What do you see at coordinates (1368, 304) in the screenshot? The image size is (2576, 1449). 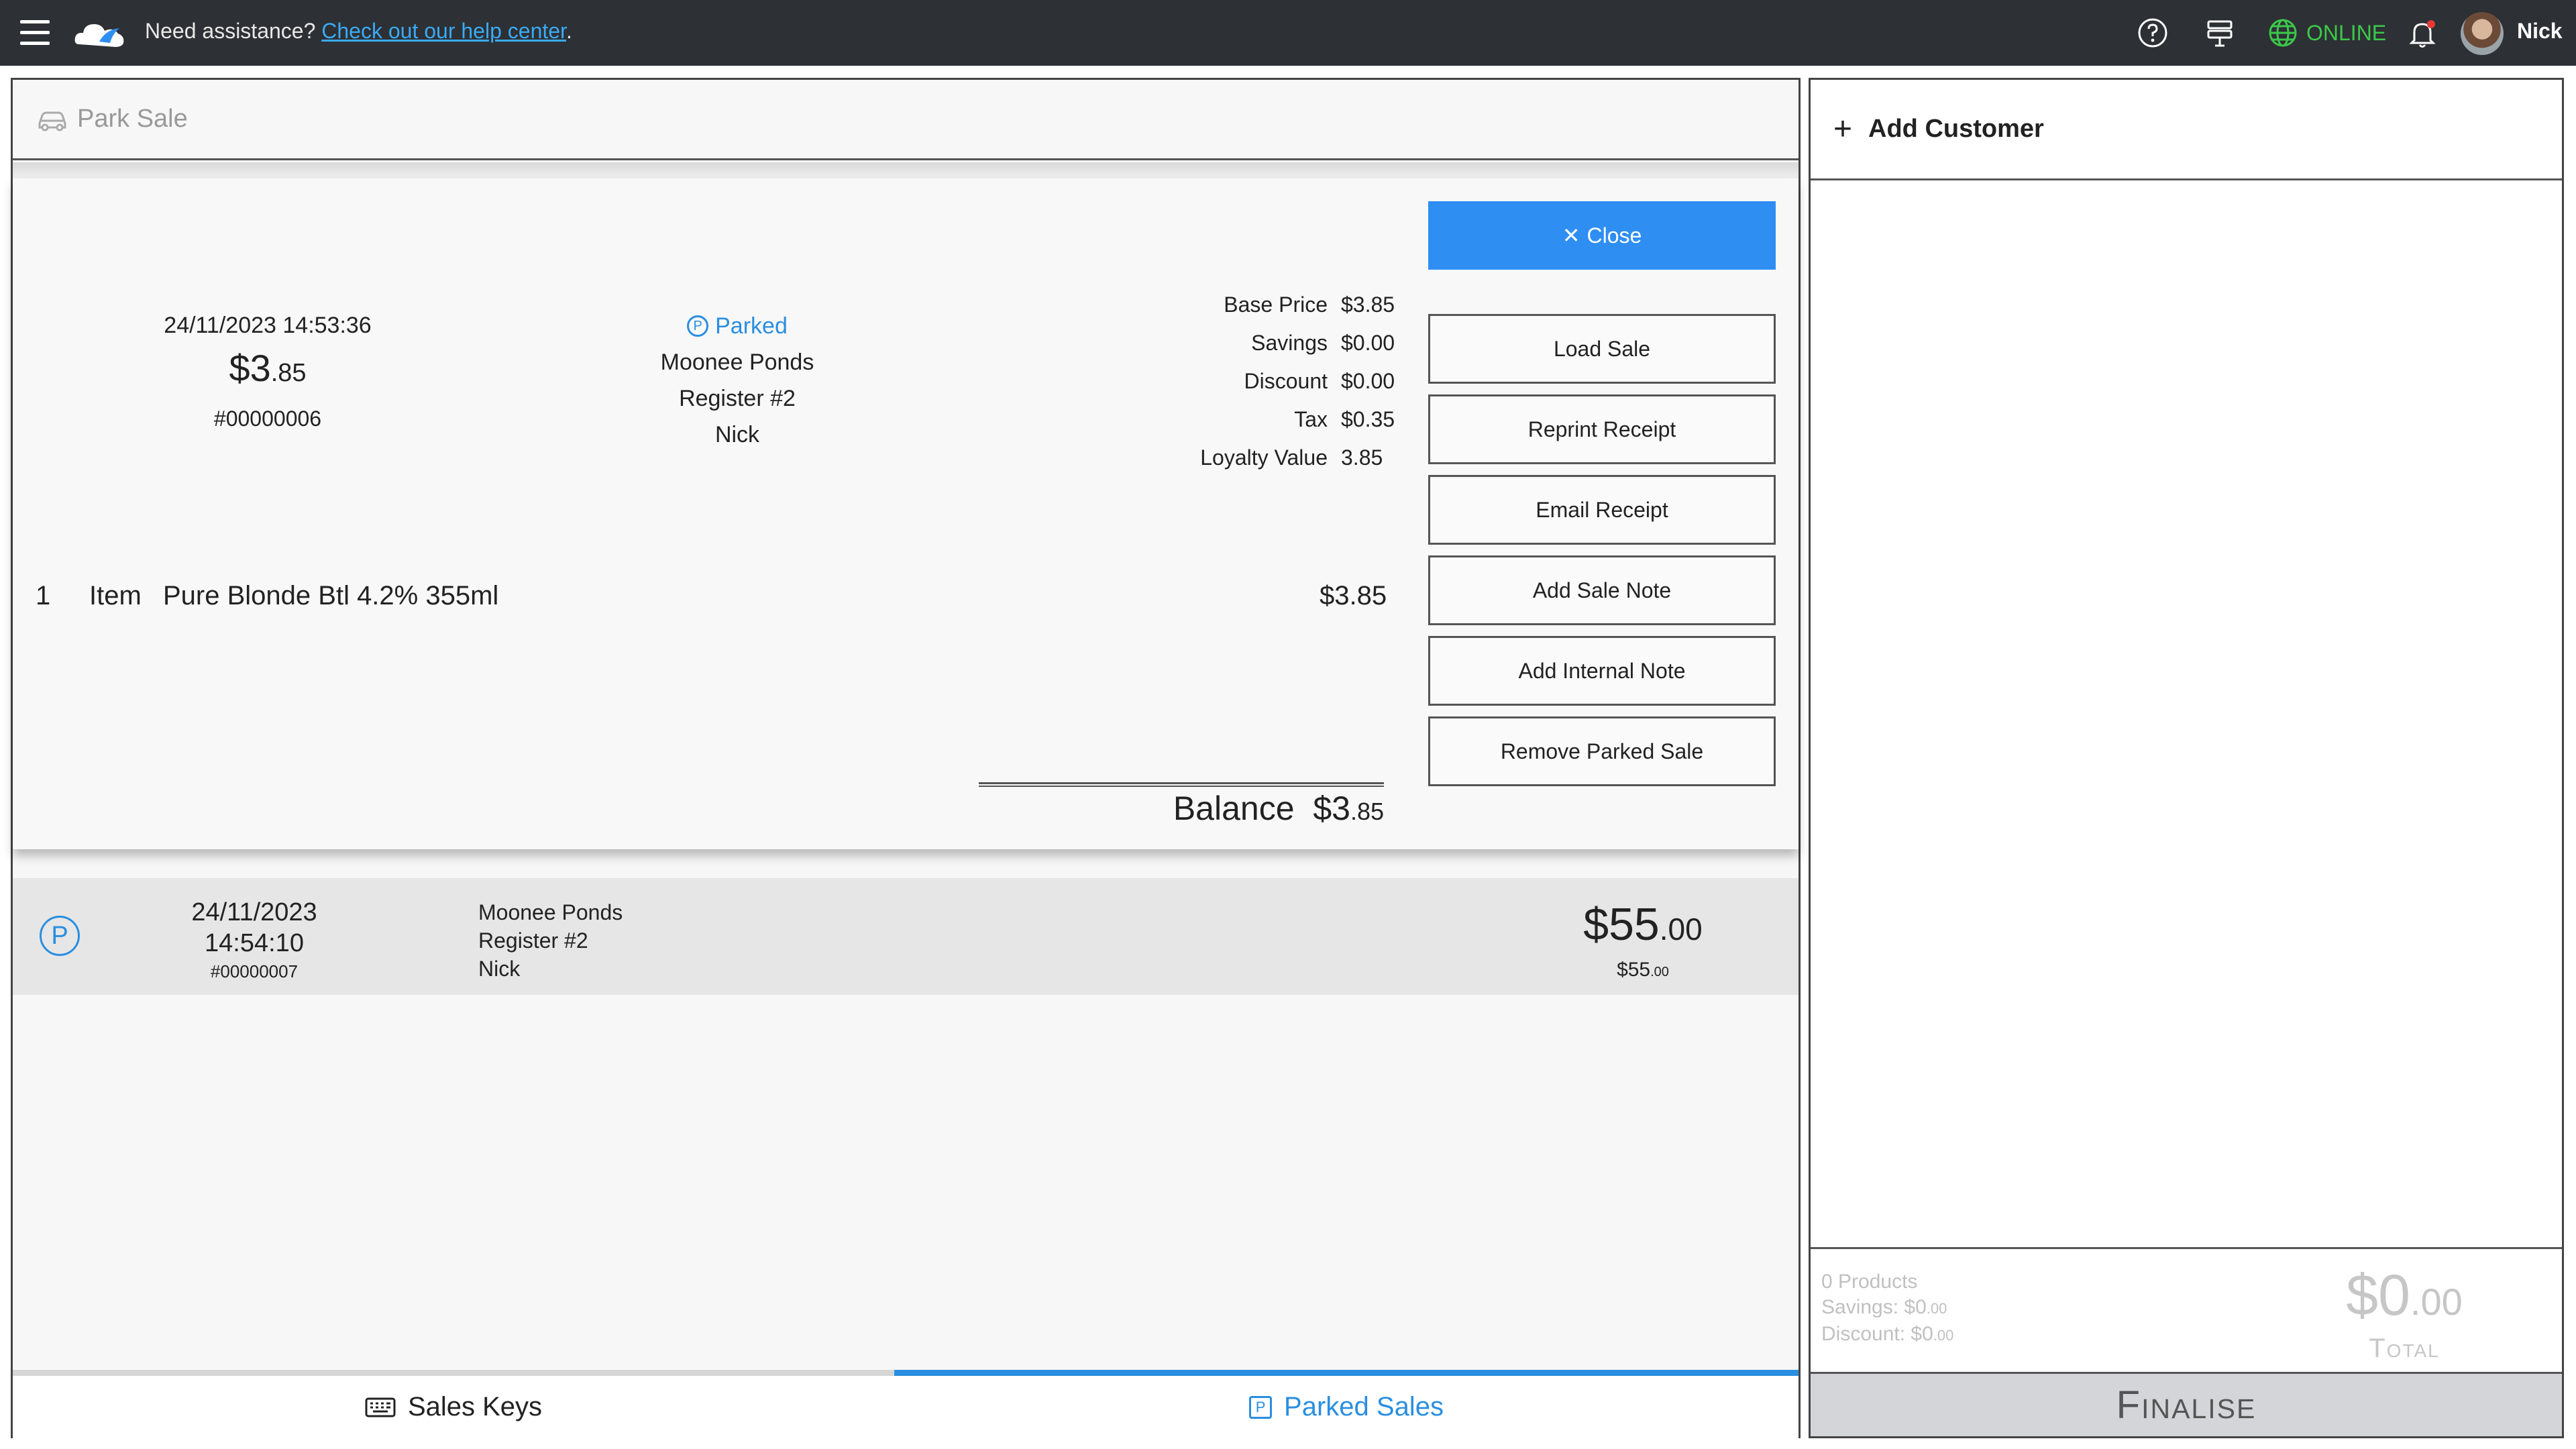 I see `summary-value: $3.85` at bounding box center [1368, 304].